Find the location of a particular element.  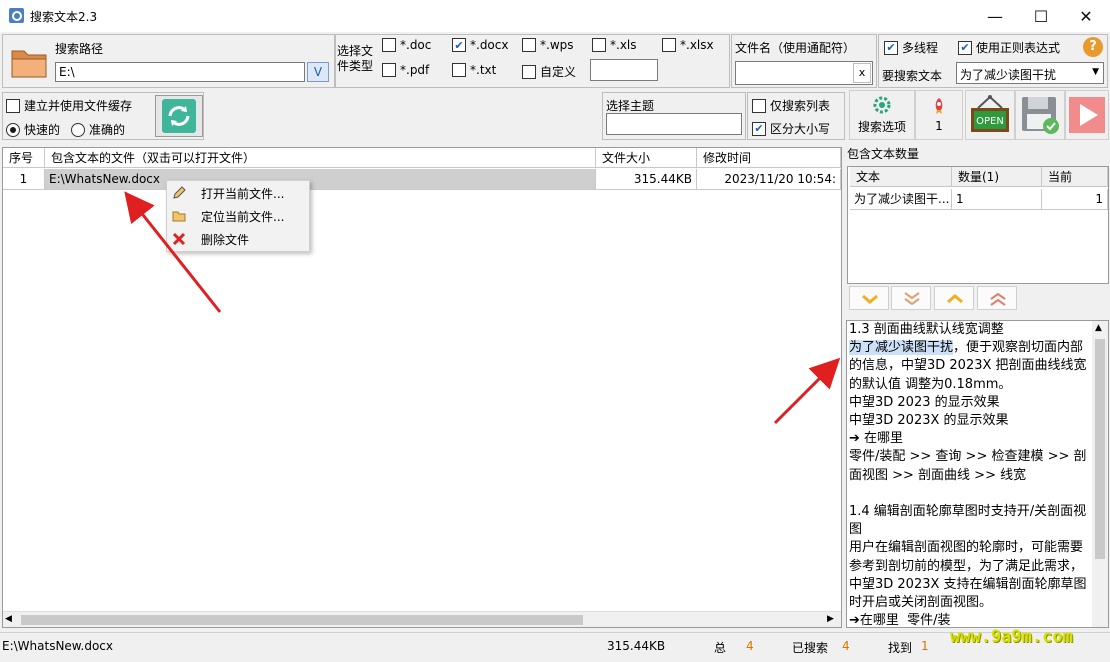

refresh-cache-button is located at coordinates (179, 116).